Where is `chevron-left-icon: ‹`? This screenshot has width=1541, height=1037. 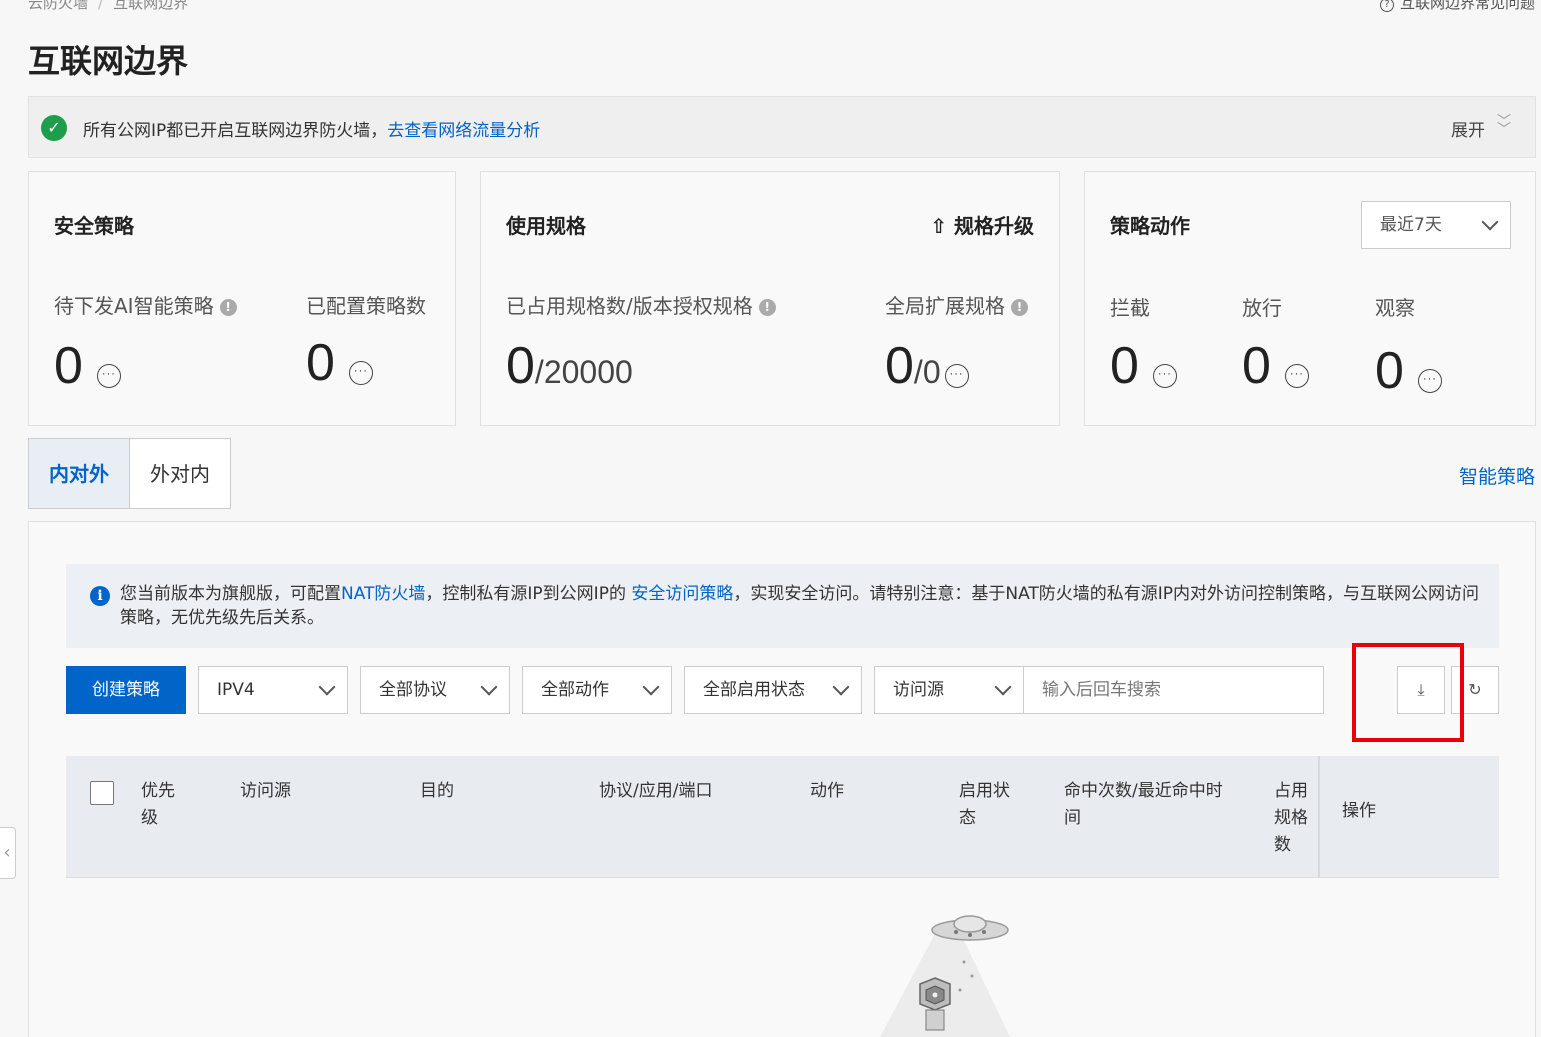
chevron-left-icon: ‹ is located at coordinates (7, 852).